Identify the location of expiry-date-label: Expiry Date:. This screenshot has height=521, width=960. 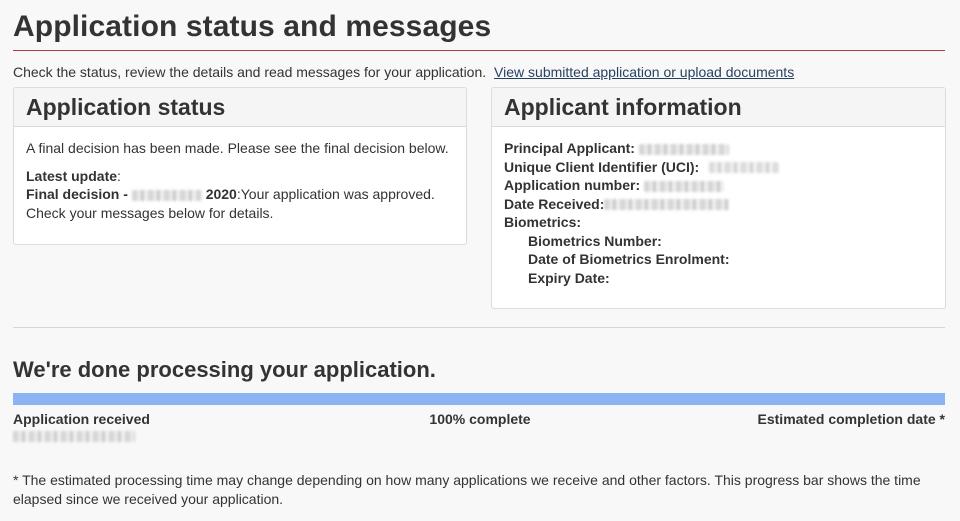
(569, 277).